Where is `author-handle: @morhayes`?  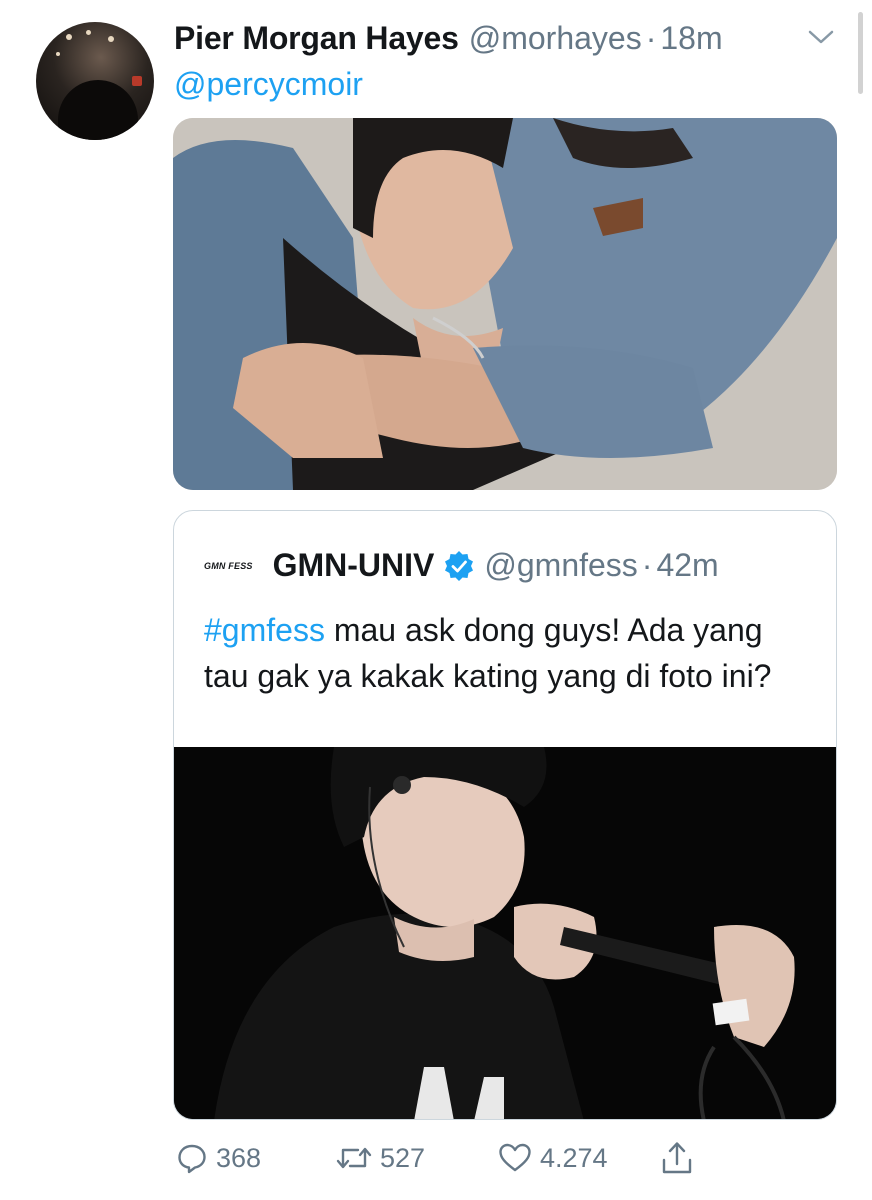 author-handle: @morhayes is located at coordinates (555, 38).